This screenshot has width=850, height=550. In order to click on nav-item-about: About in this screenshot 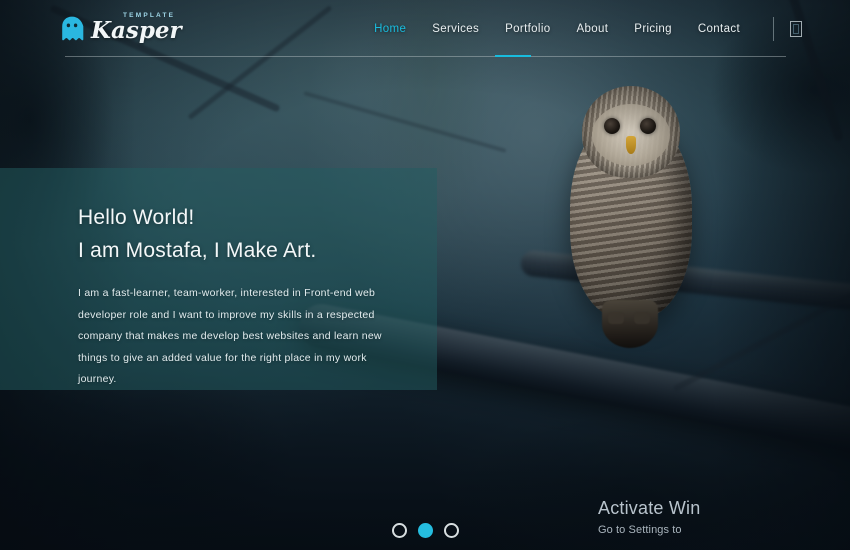, I will do `click(592, 29)`.